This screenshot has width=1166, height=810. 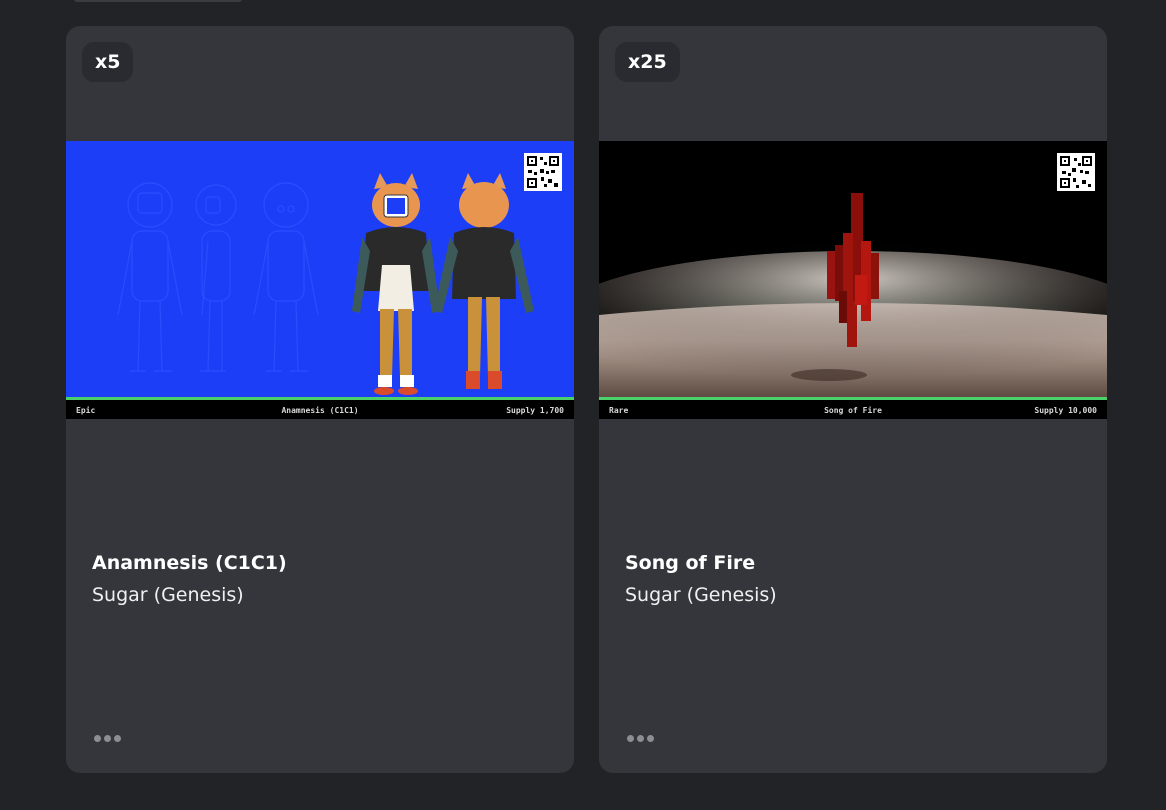 I want to click on supply-label: Supply 1,700, so click(x=535, y=410).